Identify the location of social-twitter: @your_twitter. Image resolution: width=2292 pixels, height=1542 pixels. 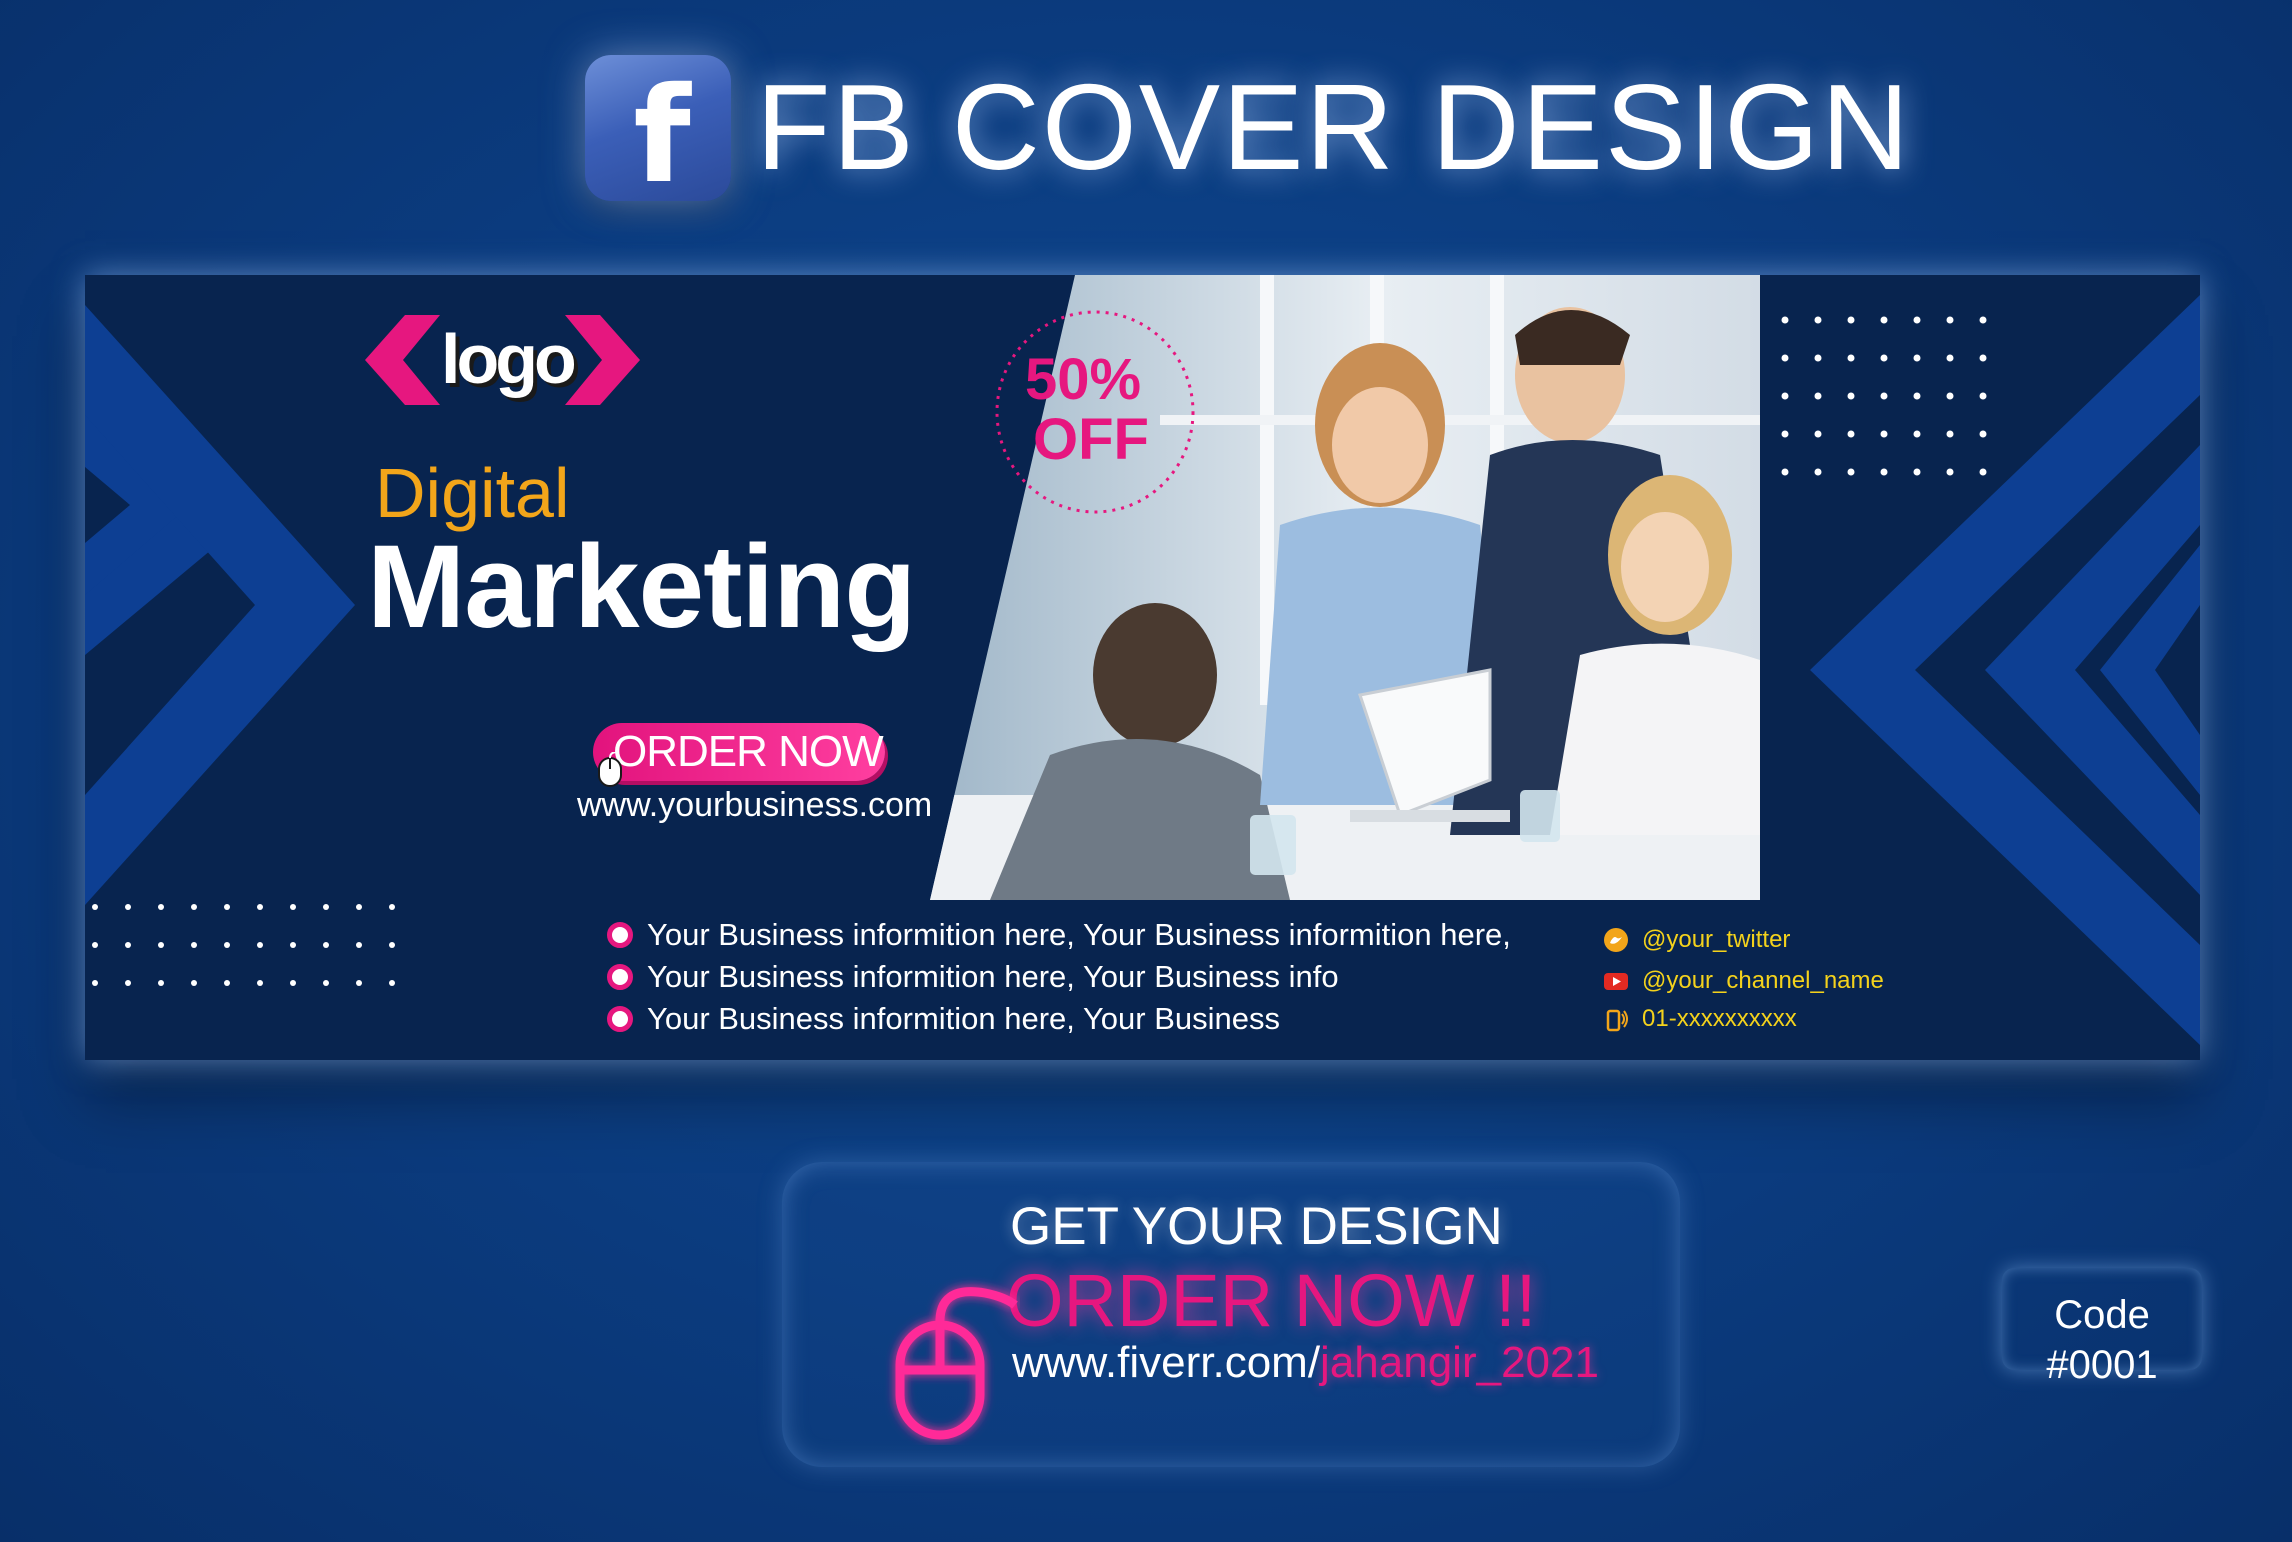
(1696, 940).